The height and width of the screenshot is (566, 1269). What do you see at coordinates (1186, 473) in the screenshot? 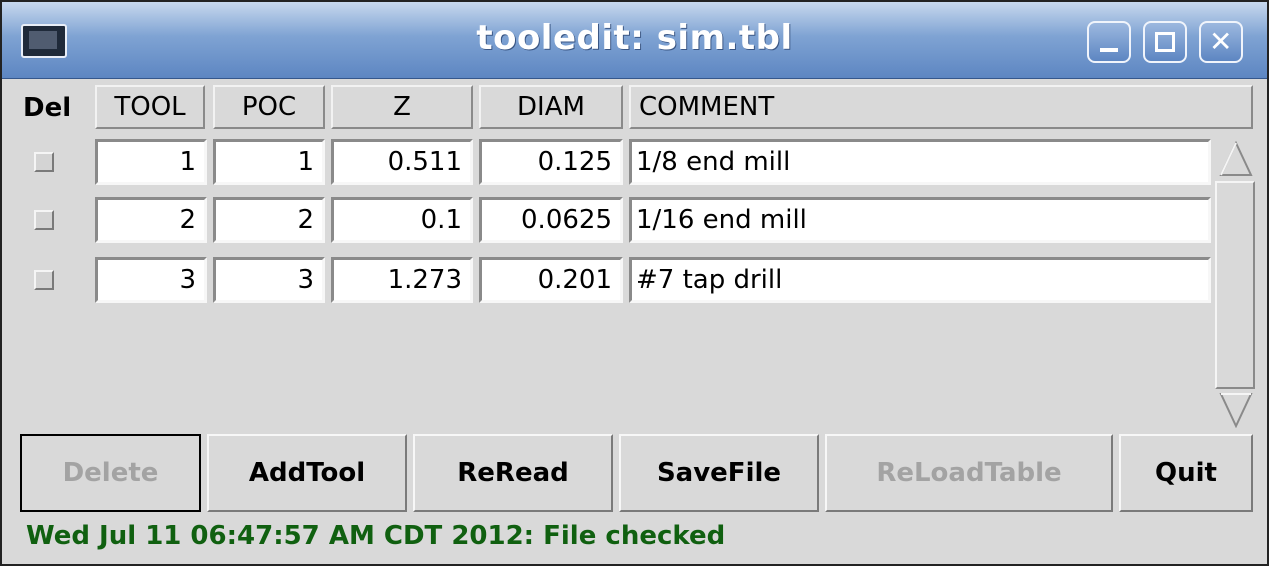
I see `quit-button: Quit` at bounding box center [1186, 473].